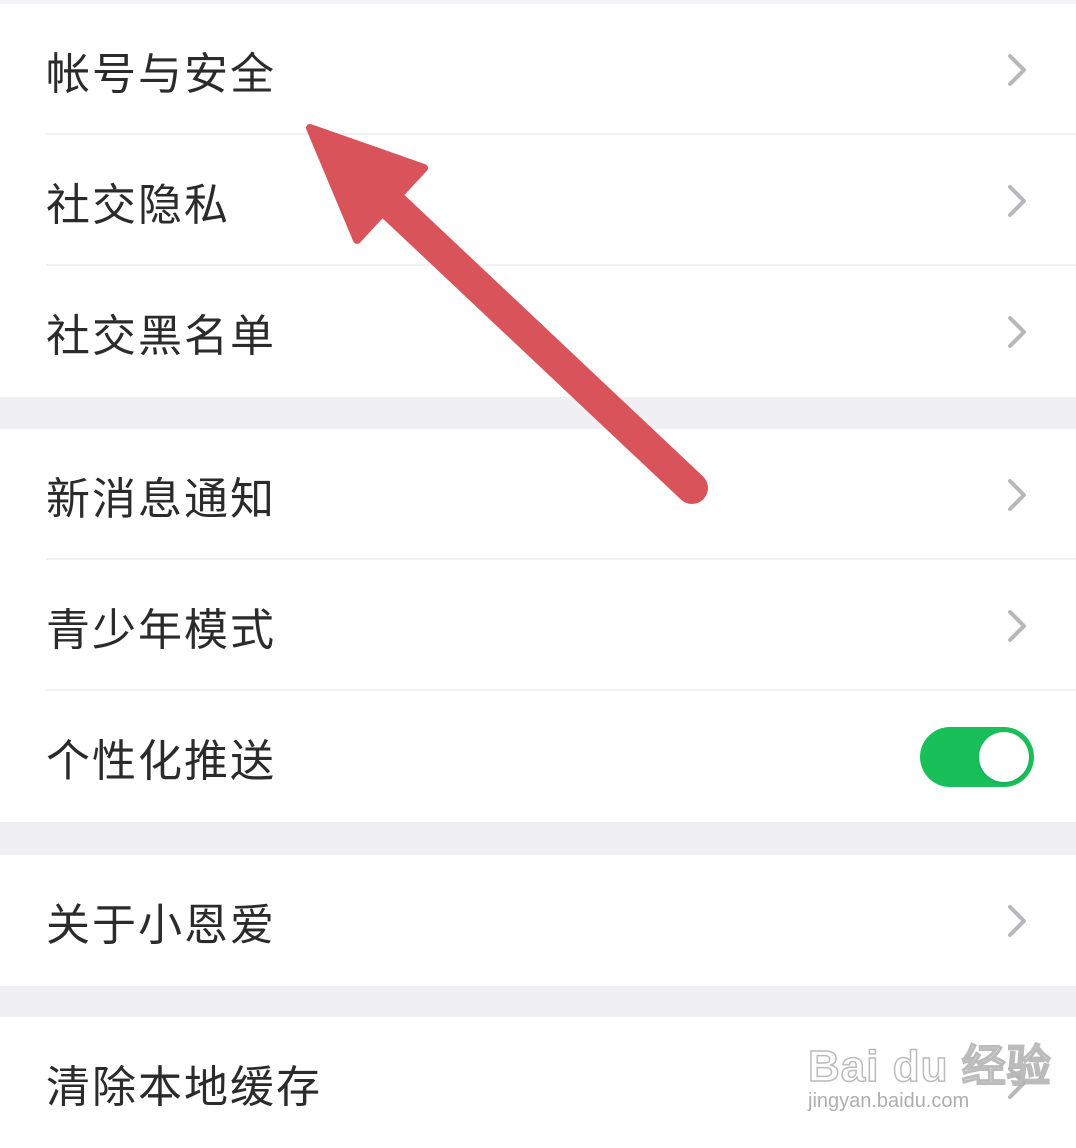 The image size is (1076, 1148). What do you see at coordinates (161, 336) in the screenshot?
I see `row-label: 社交黑名单` at bounding box center [161, 336].